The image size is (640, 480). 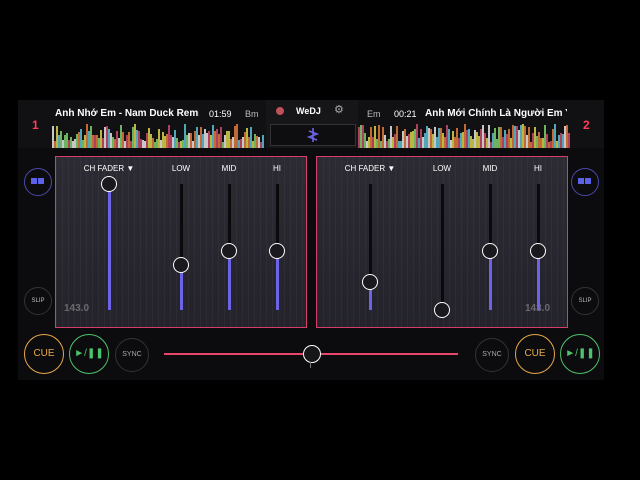 I want to click on ch-fader-fader-knob, so click(x=109, y=184).